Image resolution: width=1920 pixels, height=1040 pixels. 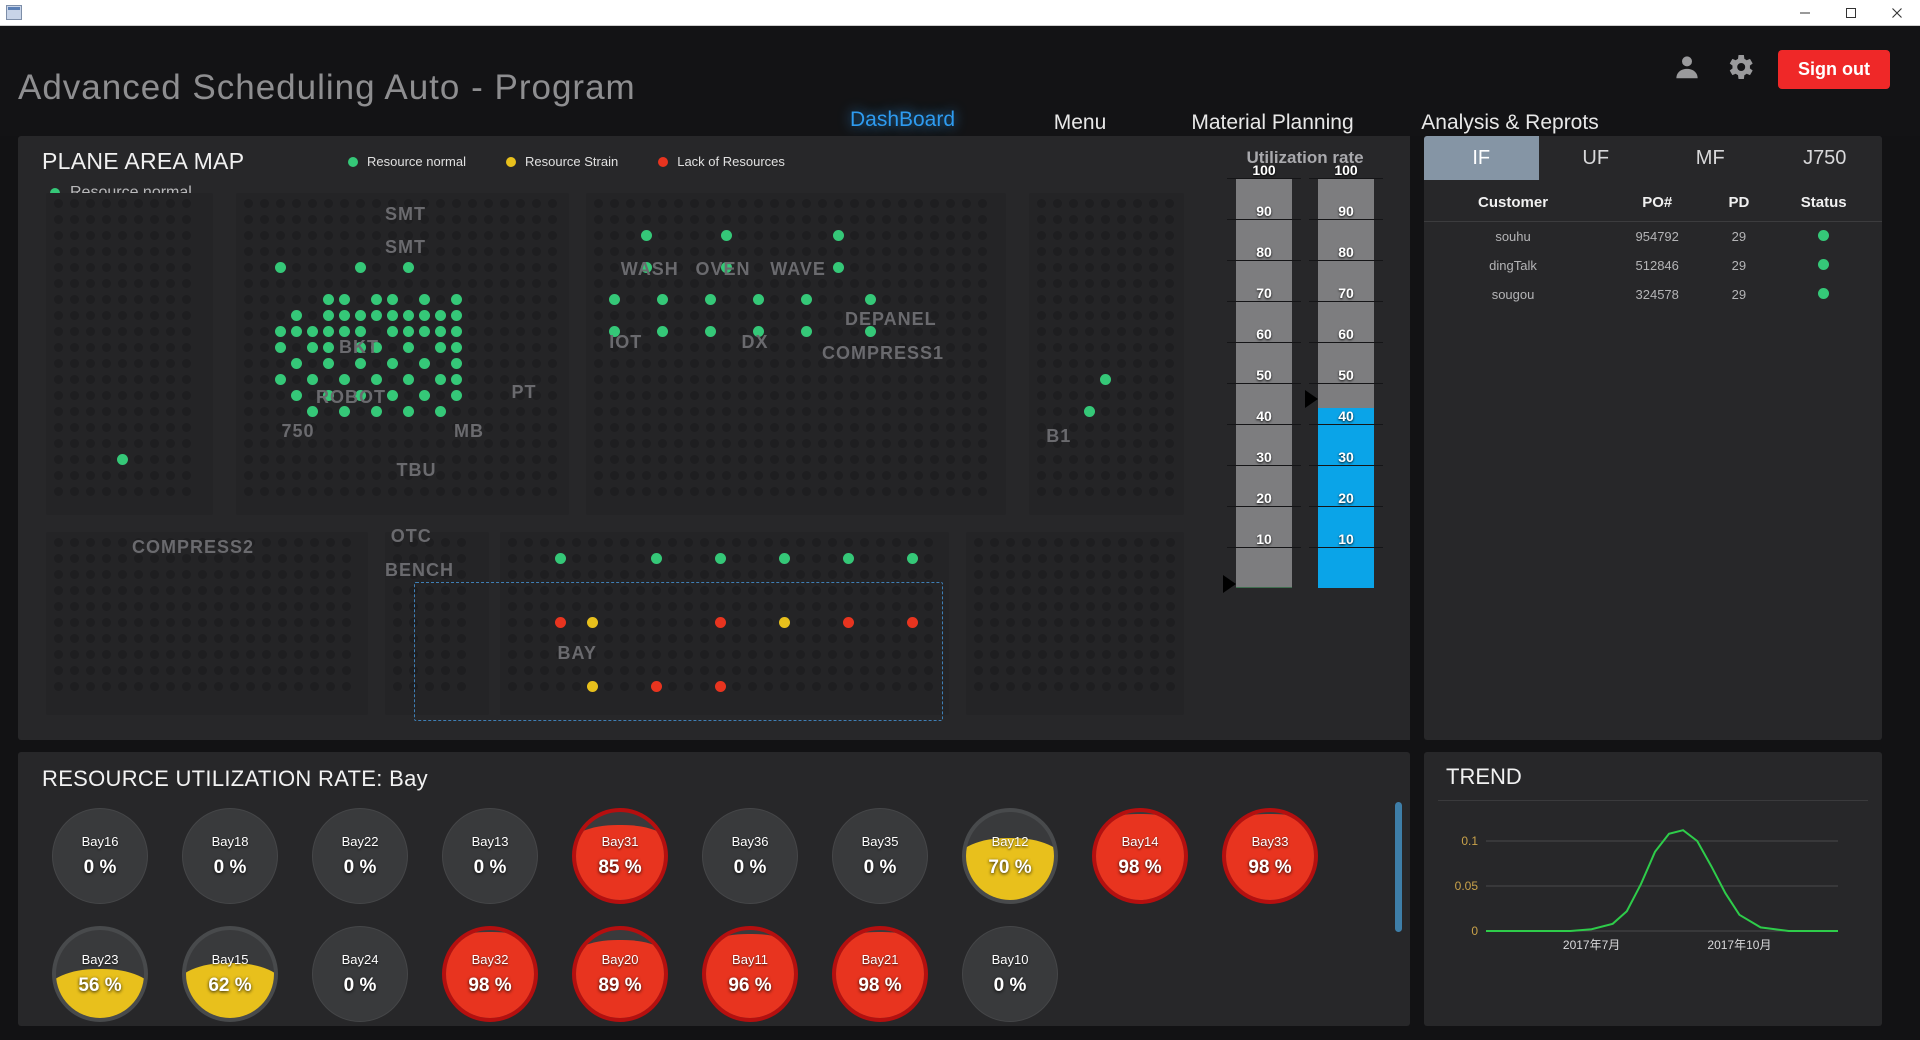 I want to click on gauge-circle: Bay13 0 %, so click(x=490, y=856).